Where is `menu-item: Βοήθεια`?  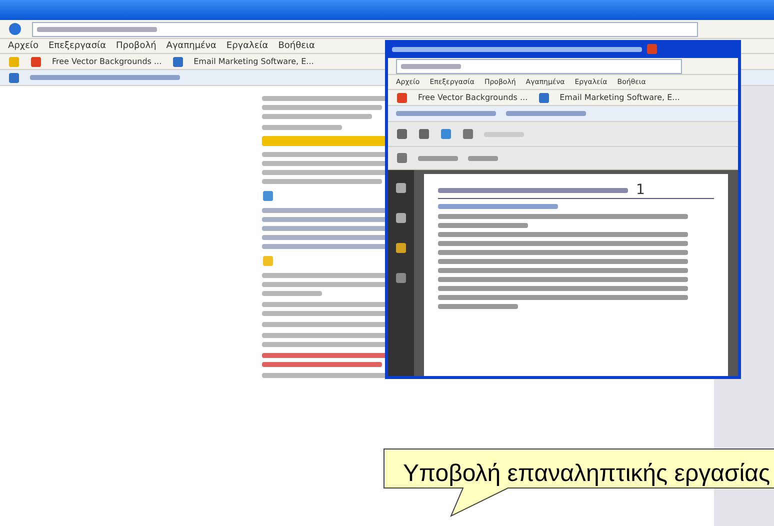
menu-item: Βοήθεια is located at coordinates (296, 46).